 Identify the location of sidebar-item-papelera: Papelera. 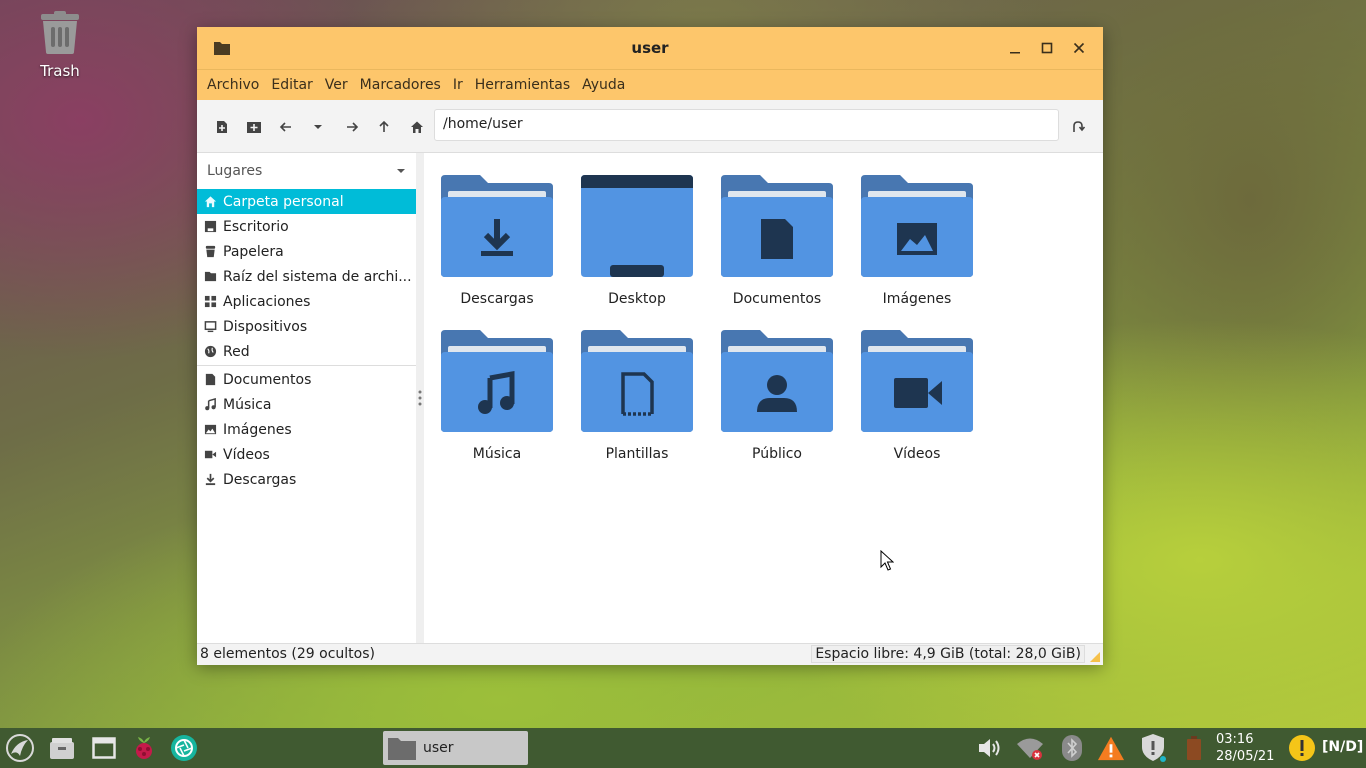
(306, 251).